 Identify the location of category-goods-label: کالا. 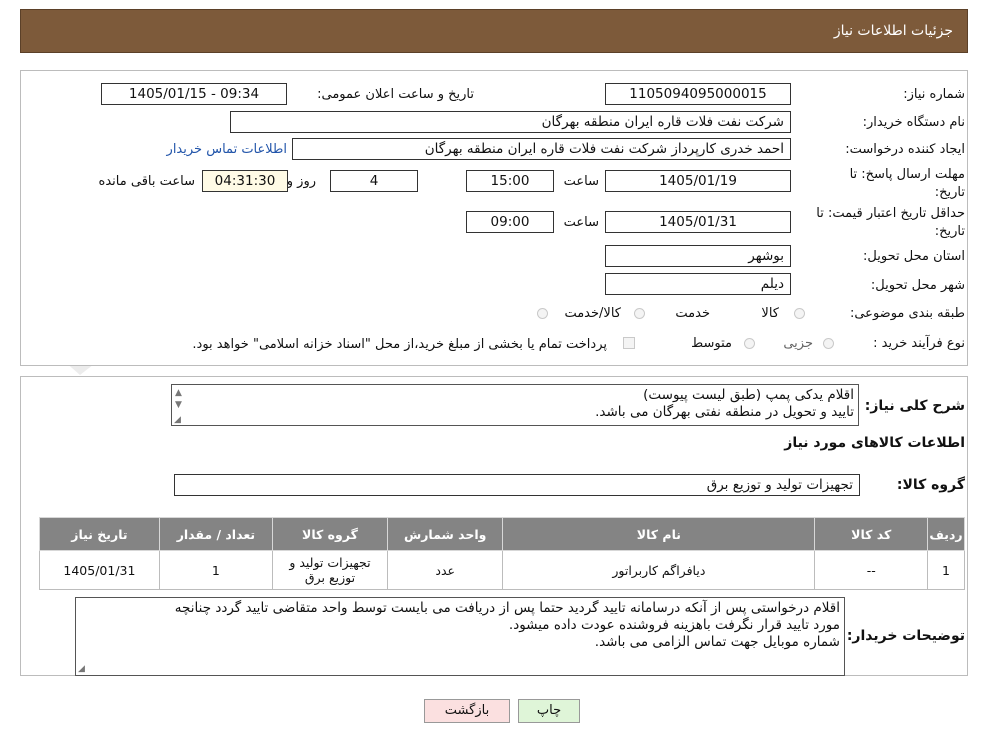
(770, 313).